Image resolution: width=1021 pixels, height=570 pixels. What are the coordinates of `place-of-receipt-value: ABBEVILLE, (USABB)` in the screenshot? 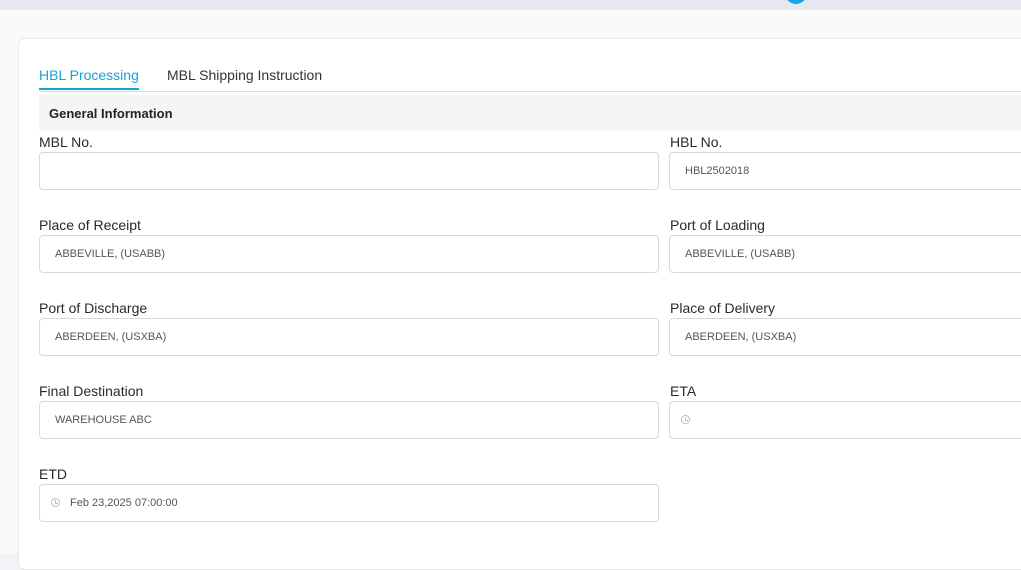 It's located at (110, 254).